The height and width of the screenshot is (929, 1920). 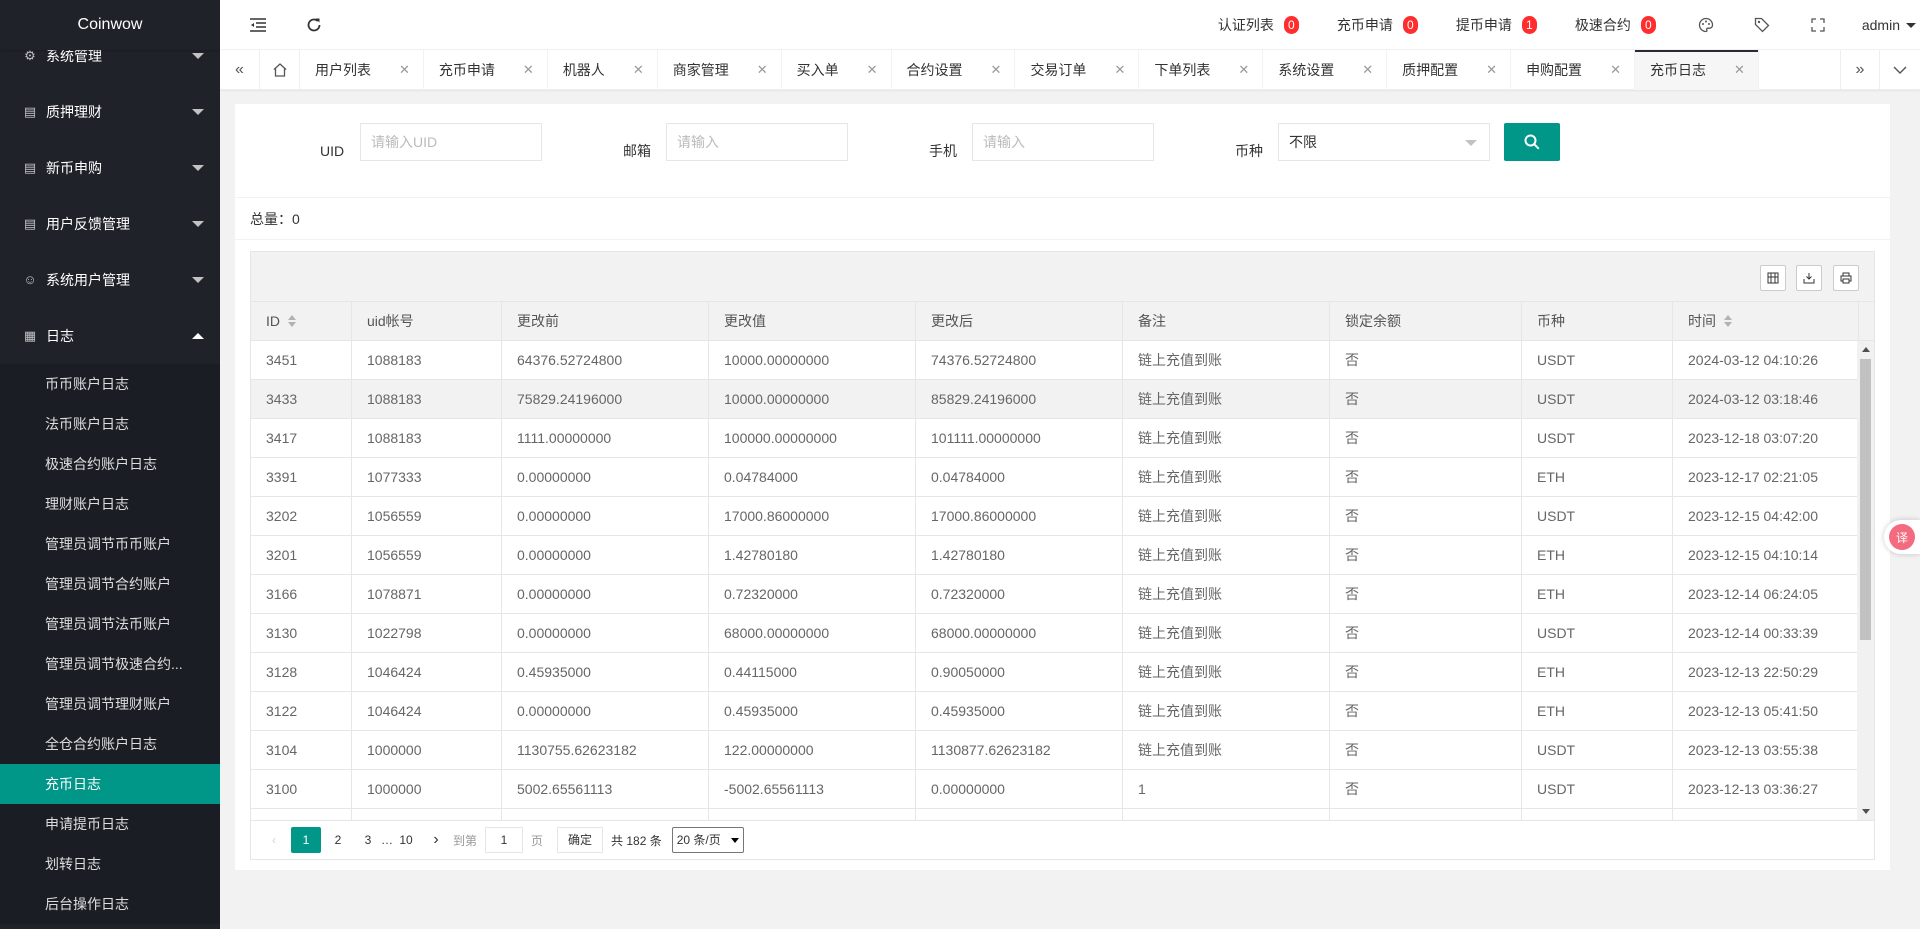 What do you see at coordinates (1809, 278) in the screenshot?
I see `export-icon` at bounding box center [1809, 278].